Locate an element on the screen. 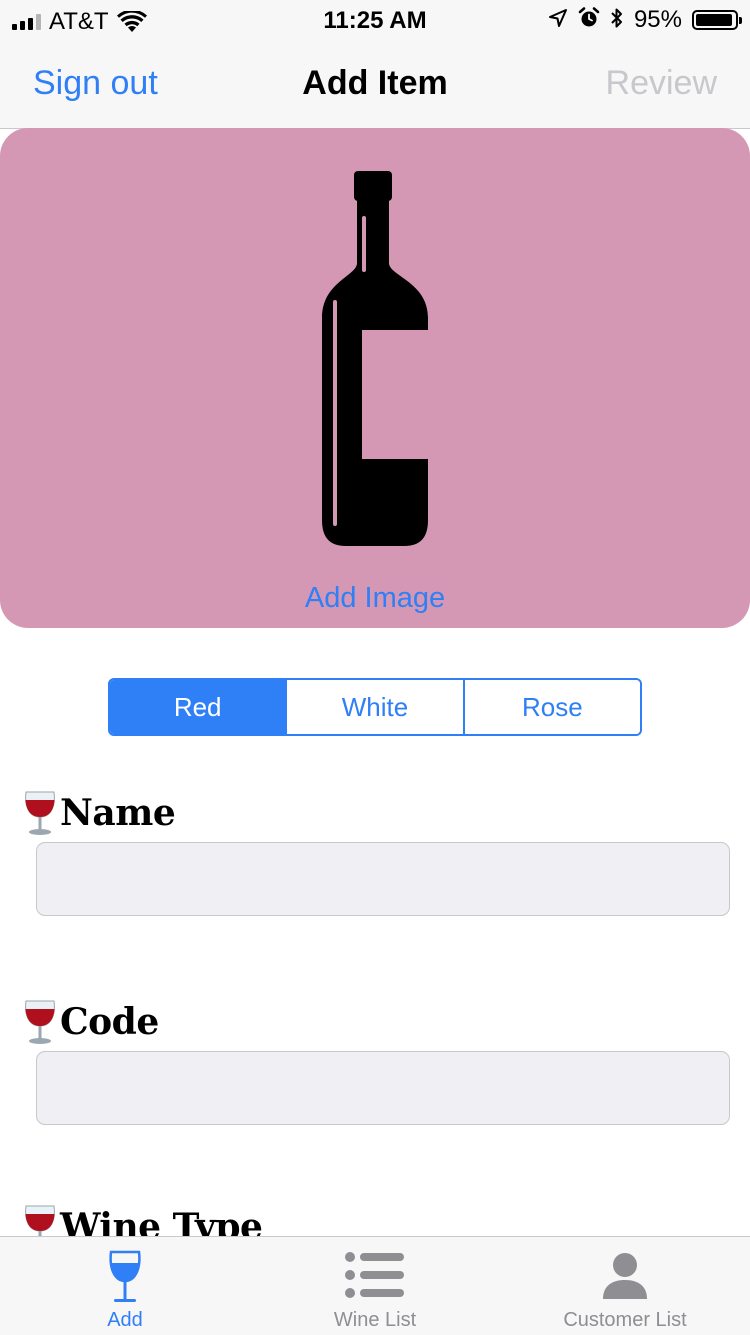  segment-white: White is located at coordinates (374, 707).